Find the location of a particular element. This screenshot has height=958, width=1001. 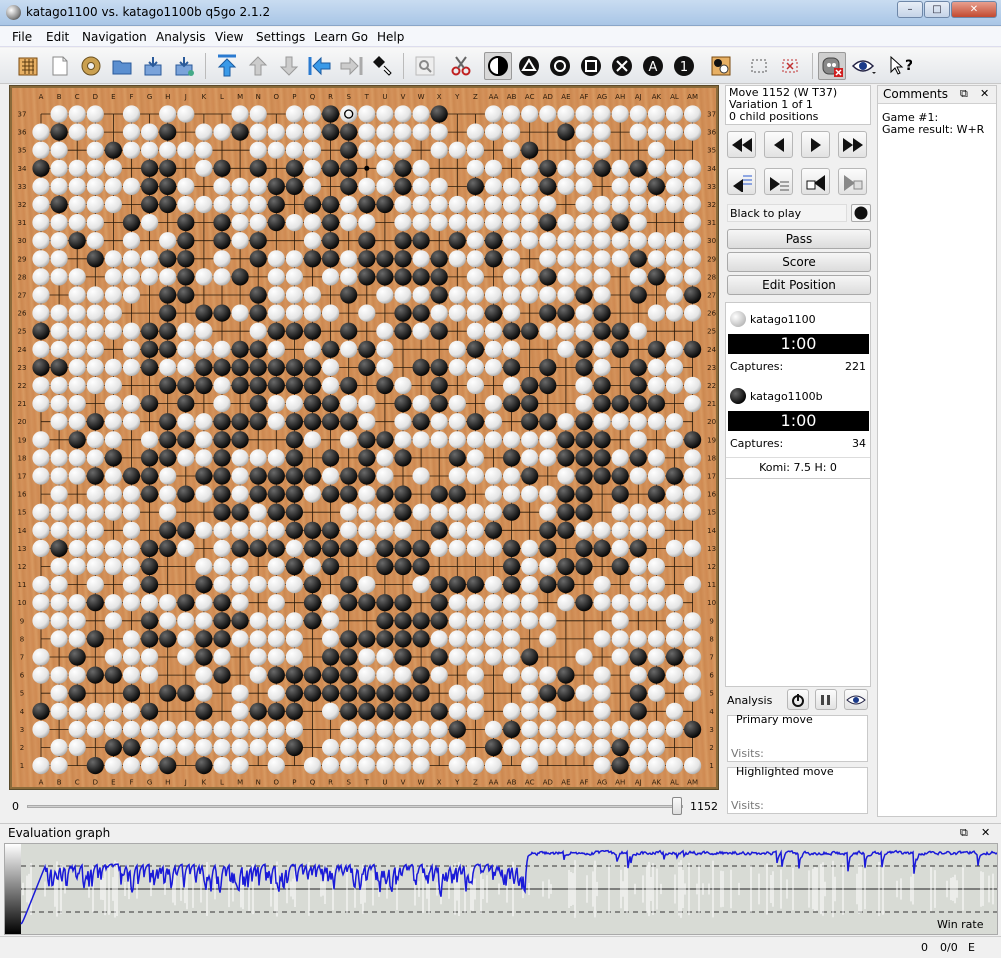

prev-move-button is located at coordinates (778, 144).